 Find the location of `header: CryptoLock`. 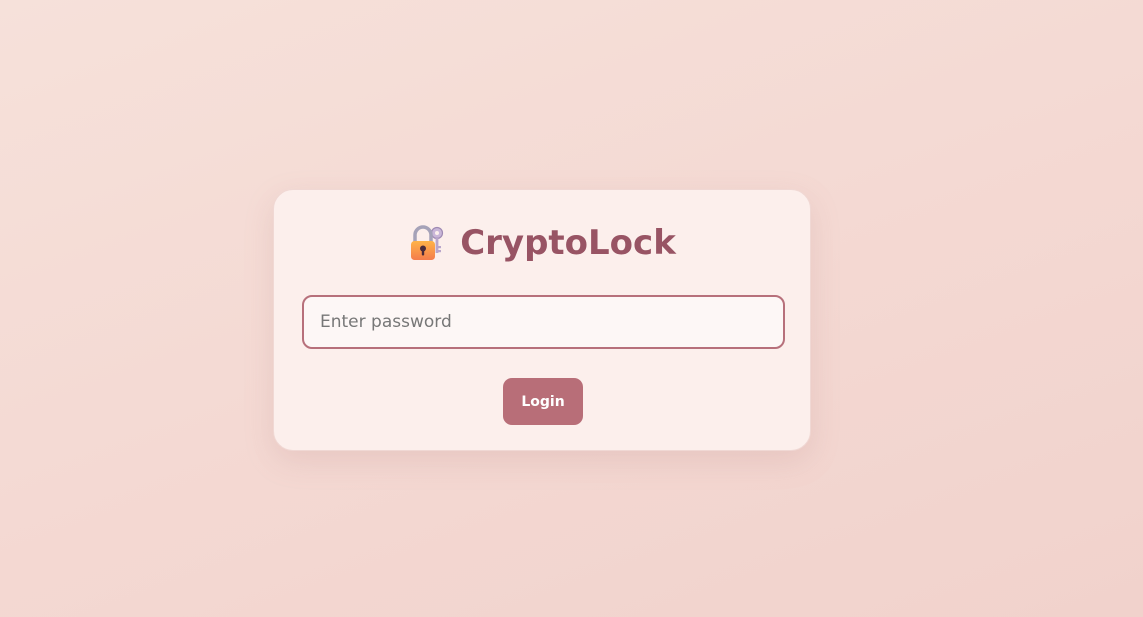

header: CryptoLock is located at coordinates (542, 243).